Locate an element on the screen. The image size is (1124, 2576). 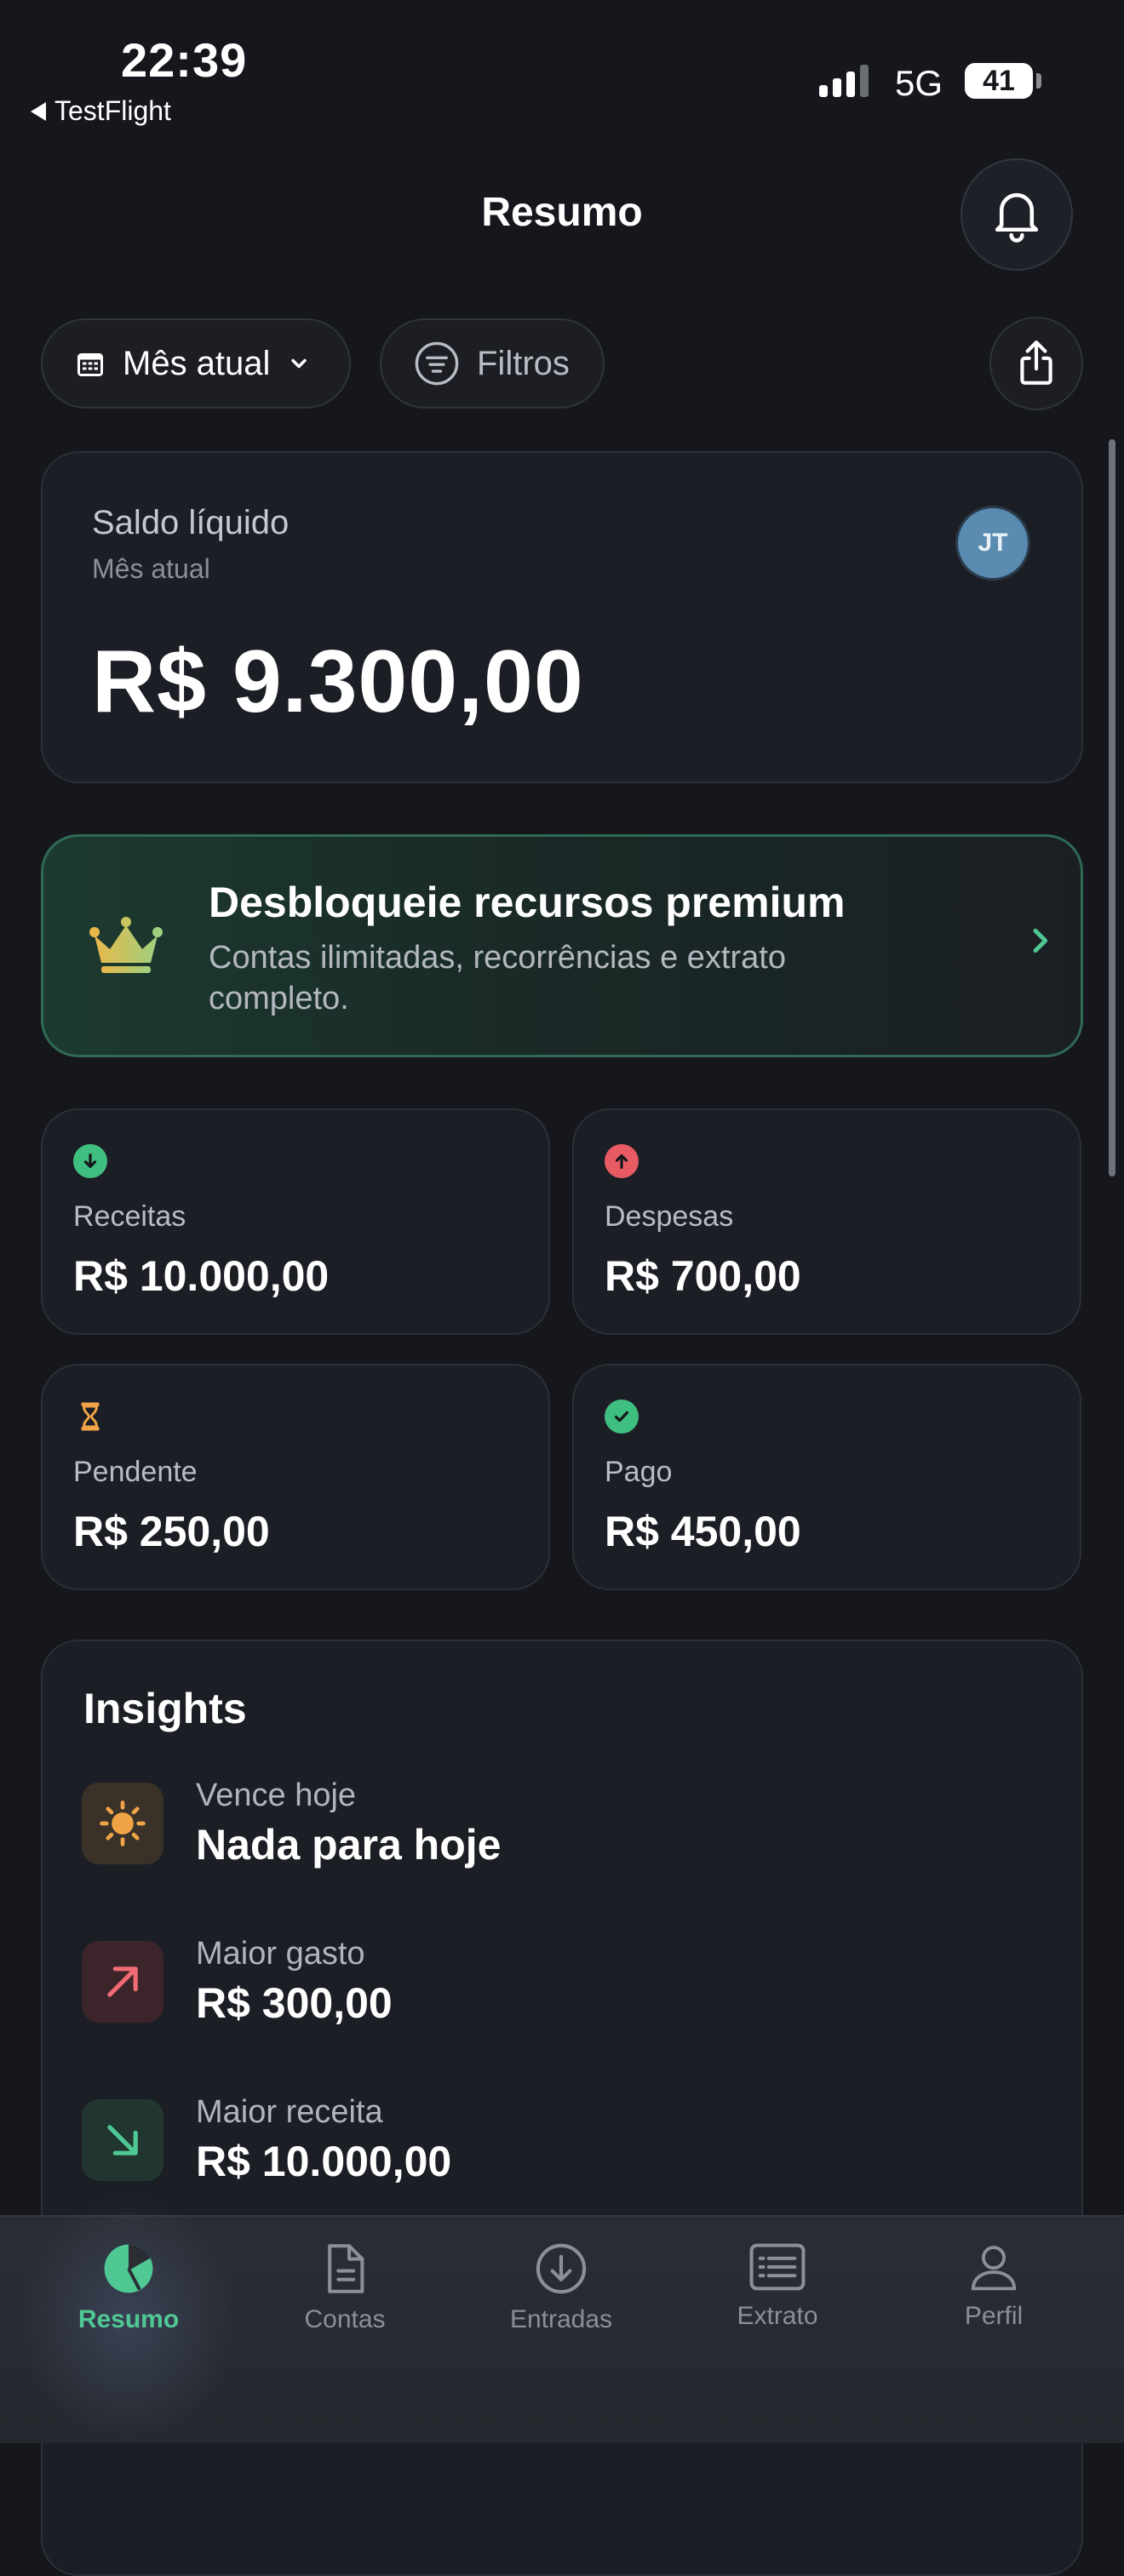
tab-contas: Contas is located at coordinates (345, 2288).